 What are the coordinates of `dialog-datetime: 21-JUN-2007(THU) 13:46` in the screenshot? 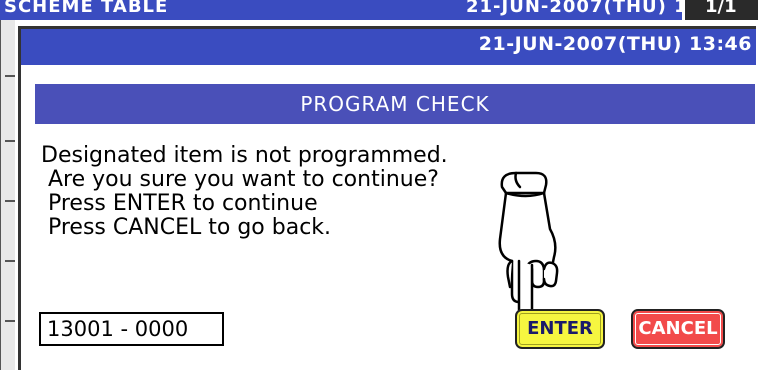 It's located at (615, 44).